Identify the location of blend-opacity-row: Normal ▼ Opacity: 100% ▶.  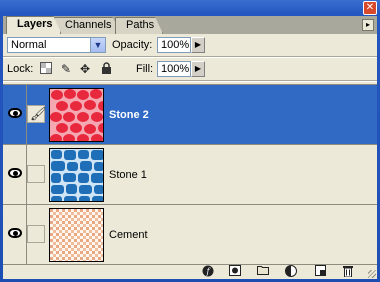
(190, 45).